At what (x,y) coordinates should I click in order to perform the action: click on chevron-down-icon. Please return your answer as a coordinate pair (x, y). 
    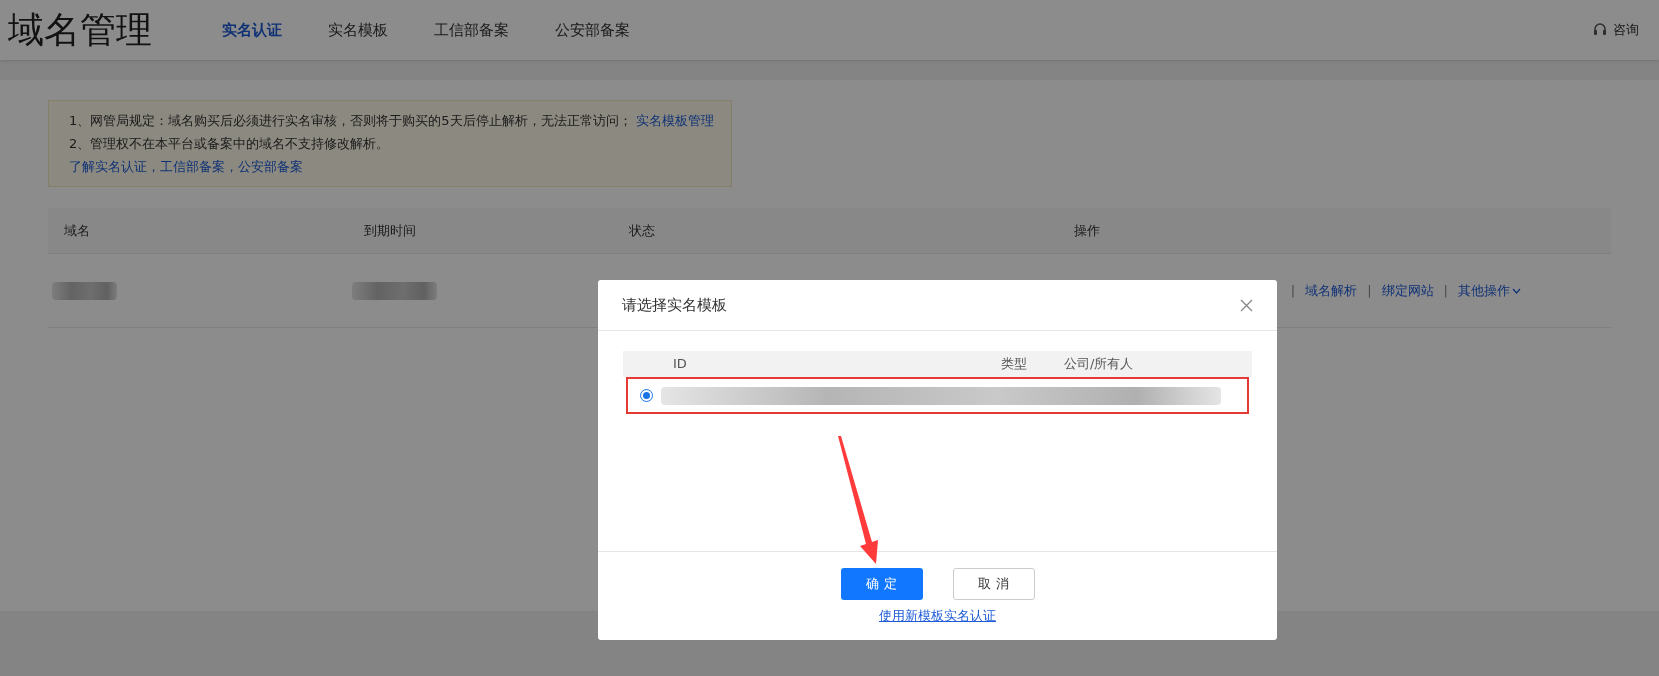
    Looking at the image, I should click on (1516, 290).